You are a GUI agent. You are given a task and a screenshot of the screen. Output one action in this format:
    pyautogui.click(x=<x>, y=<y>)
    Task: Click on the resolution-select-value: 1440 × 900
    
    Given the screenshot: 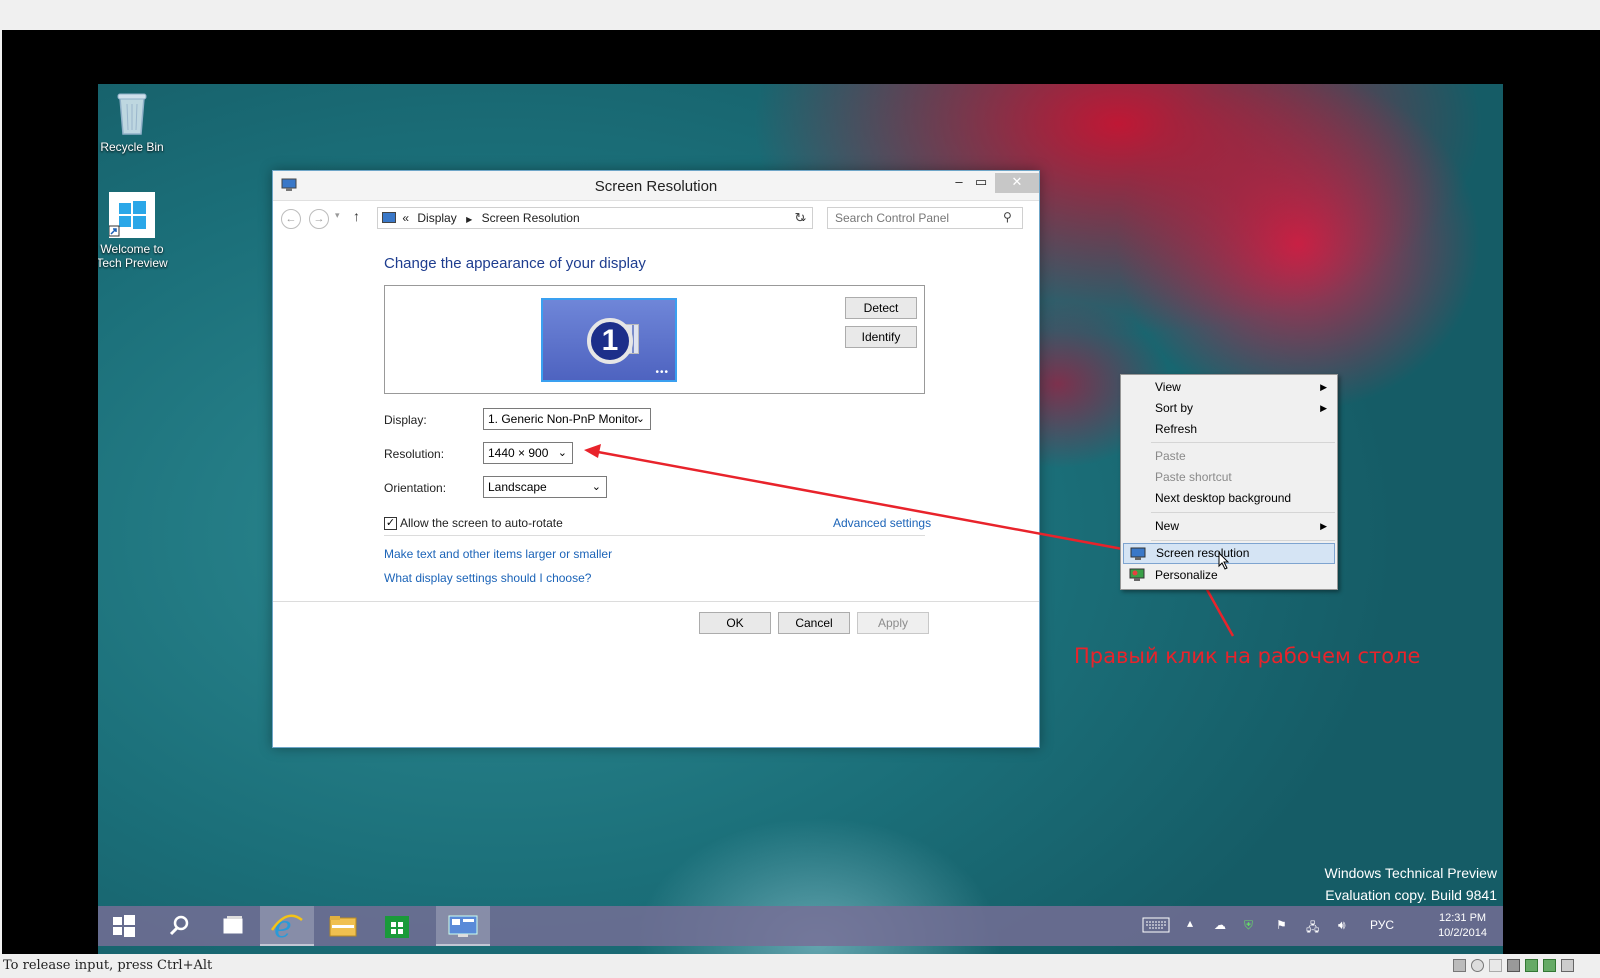 What is the action you would take?
    pyautogui.click(x=518, y=453)
    